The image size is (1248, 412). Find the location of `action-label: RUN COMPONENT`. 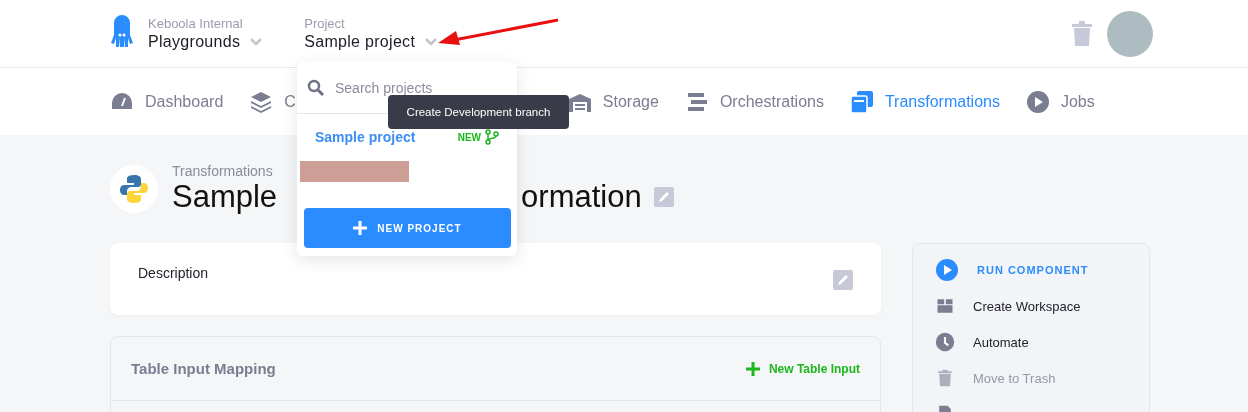

action-label: RUN COMPONENT is located at coordinates (1033, 270).